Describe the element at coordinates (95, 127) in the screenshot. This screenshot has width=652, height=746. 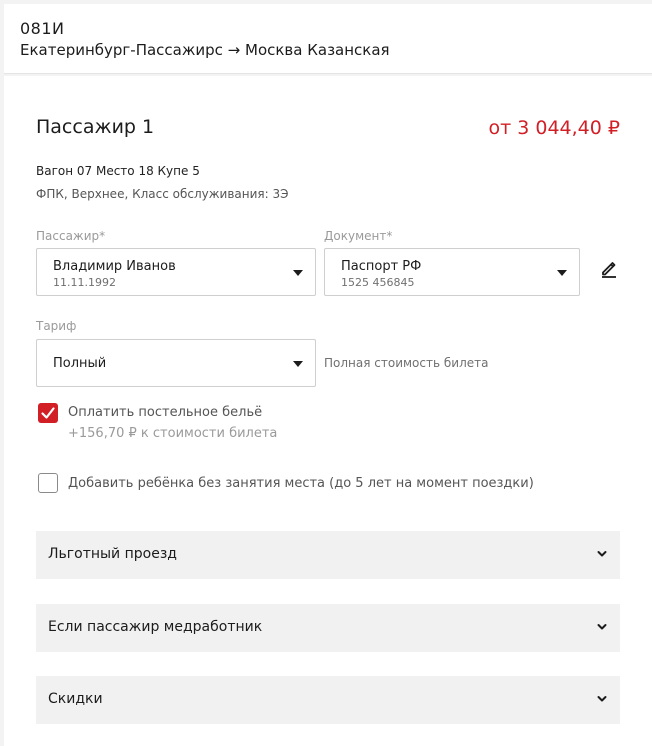
I see `passenger-title: Пассажир 1` at that location.